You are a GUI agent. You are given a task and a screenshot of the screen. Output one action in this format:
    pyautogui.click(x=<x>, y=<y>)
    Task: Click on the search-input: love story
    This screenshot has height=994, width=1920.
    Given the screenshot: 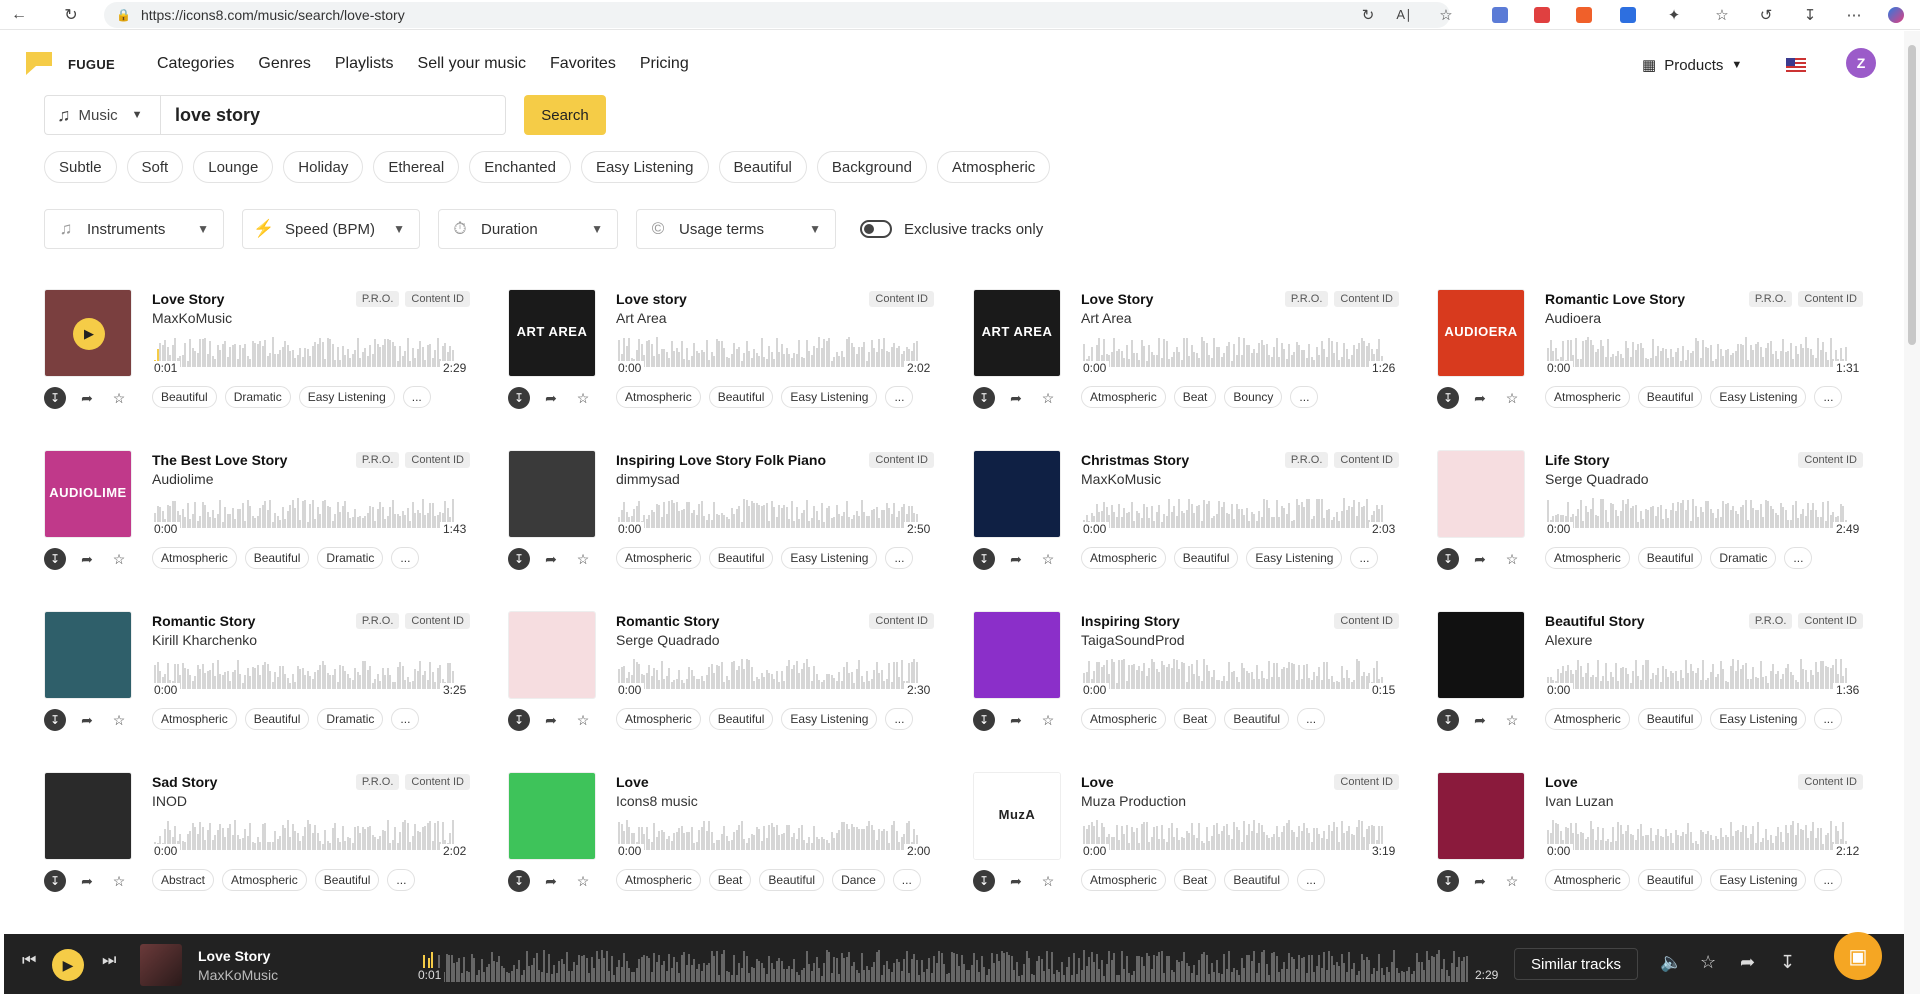 What is the action you would take?
    pyautogui.click(x=333, y=115)
    